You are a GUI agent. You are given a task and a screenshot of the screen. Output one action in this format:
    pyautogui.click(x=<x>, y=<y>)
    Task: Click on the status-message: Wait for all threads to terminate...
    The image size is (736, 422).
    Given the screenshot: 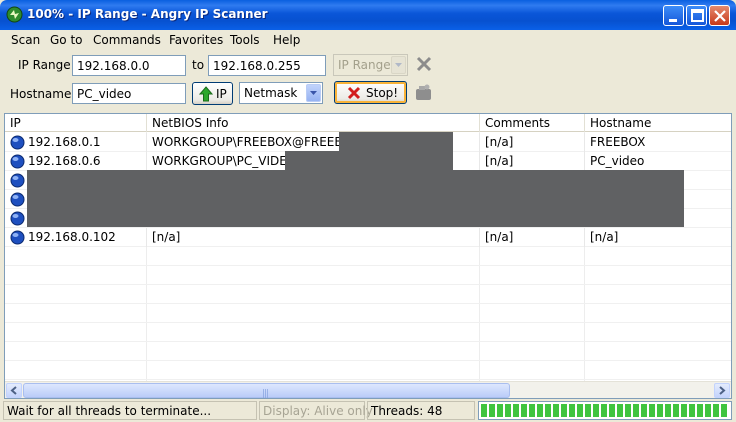 What is the action you would take?
    pyautogui.click(x=130, y=410)
    